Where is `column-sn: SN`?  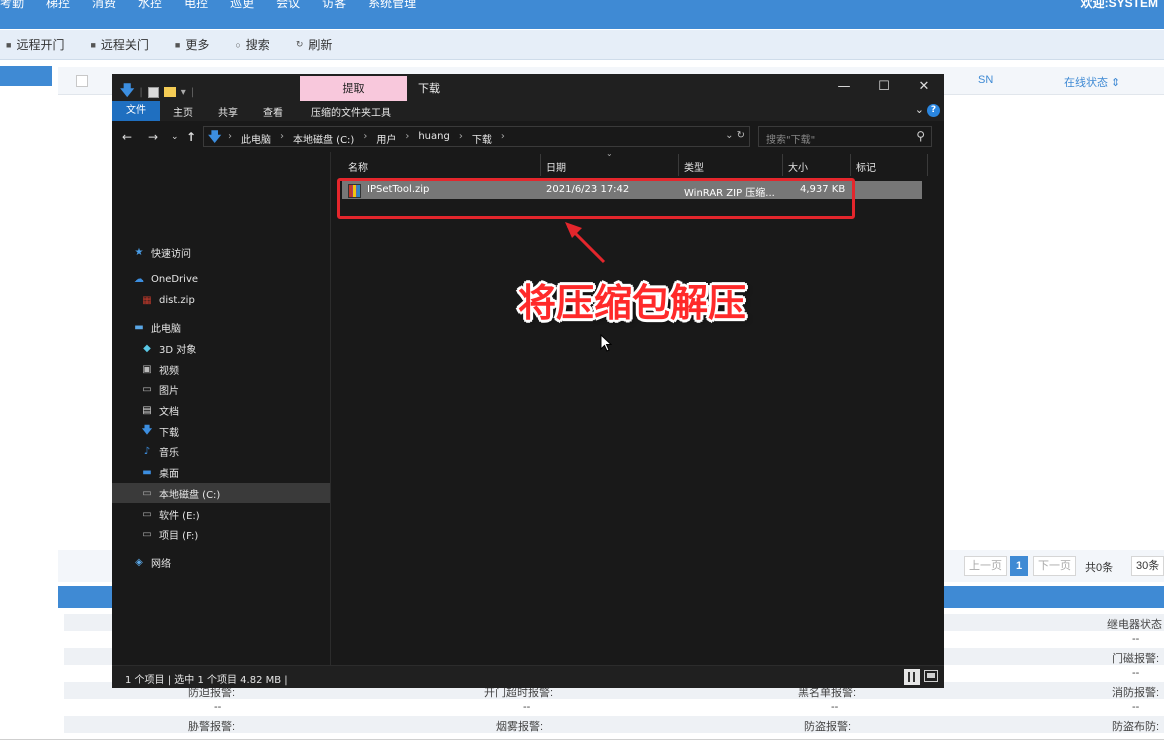
column-sn: SN is located at coordinates (985, 80).